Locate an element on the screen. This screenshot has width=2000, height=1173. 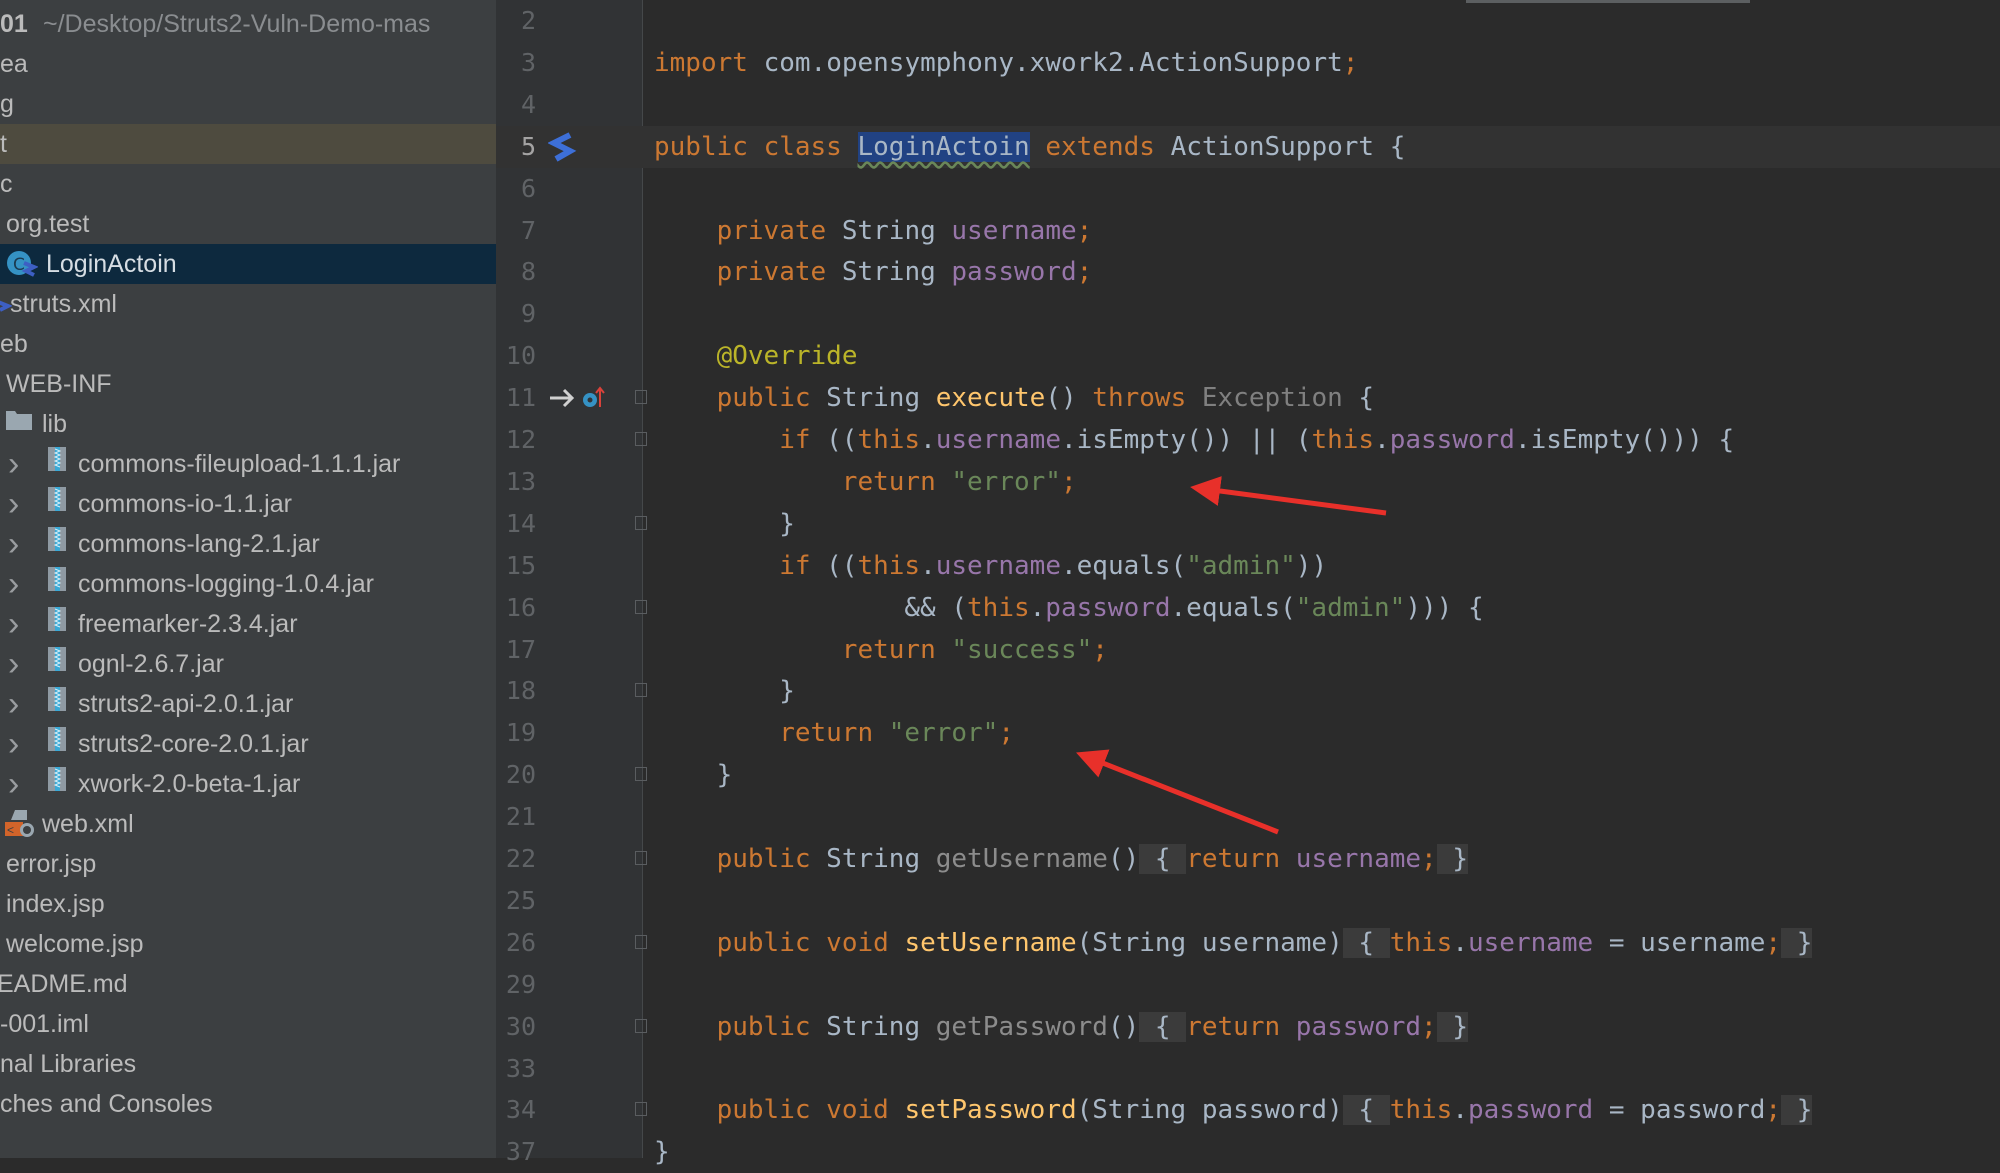
code-token: = password is located at coordinates (1679, 1110).